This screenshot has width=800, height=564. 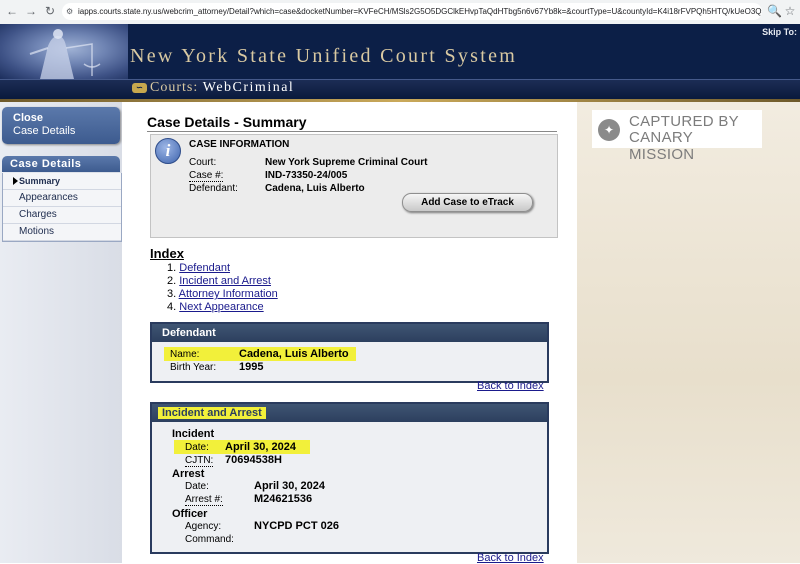 What do you see at coordinates (120, 11) in the screenshot?
I see `url-host: iapps.courts.state.ny.us` at bounding box center [120, 11].